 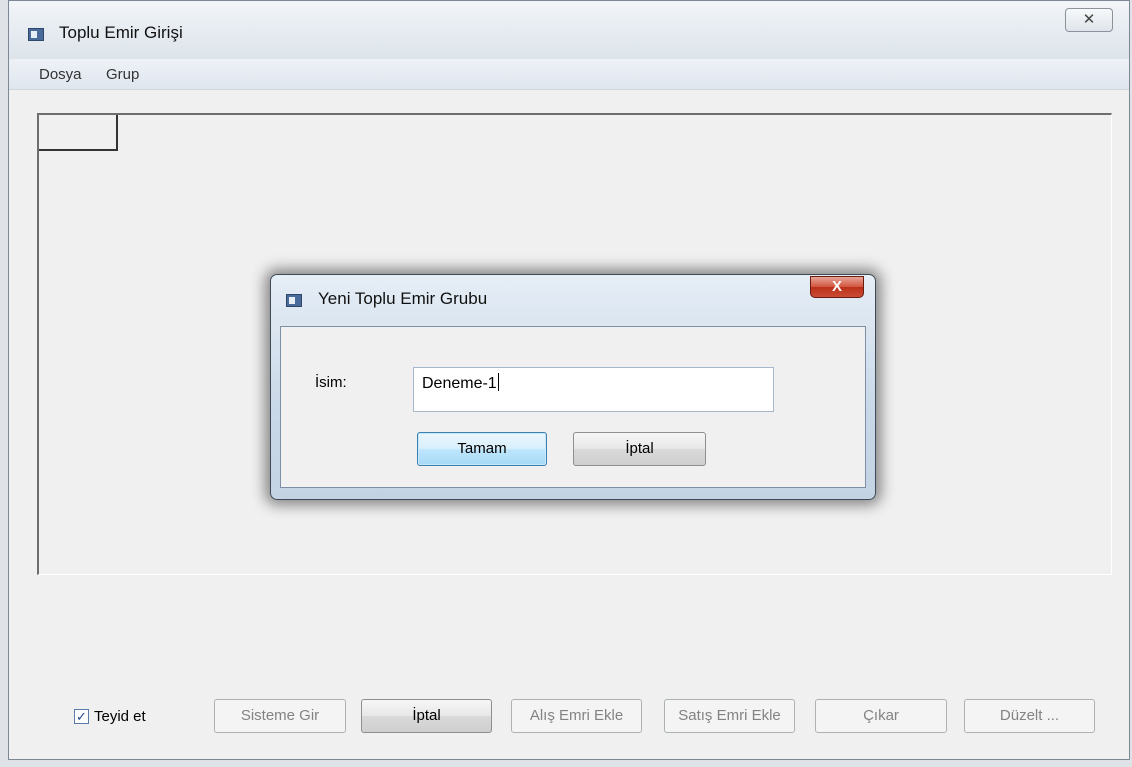 What do you see at coordinates (280, 716) in the screenshot?
I see `sisteme-gir-button: Sisteme Gir` at bounding box center [280, 716].